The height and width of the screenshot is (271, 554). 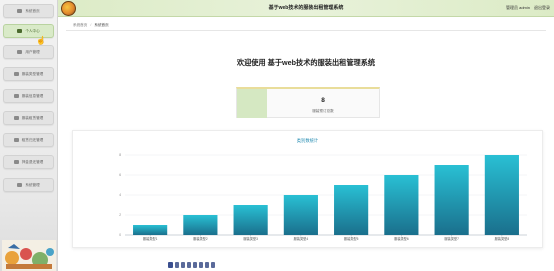 What do you see at coordinates (32, 73) in the screenshot?
I see `sidebar-item-label: 服装类型管理` at bounding box center [32, 73].